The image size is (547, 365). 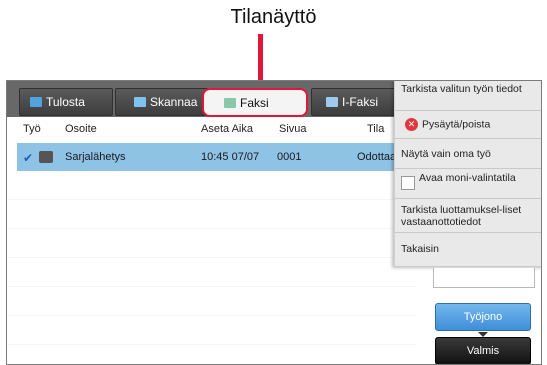 I want to click on callout-title: Tilanäyttö, so click(x=273, y=17).